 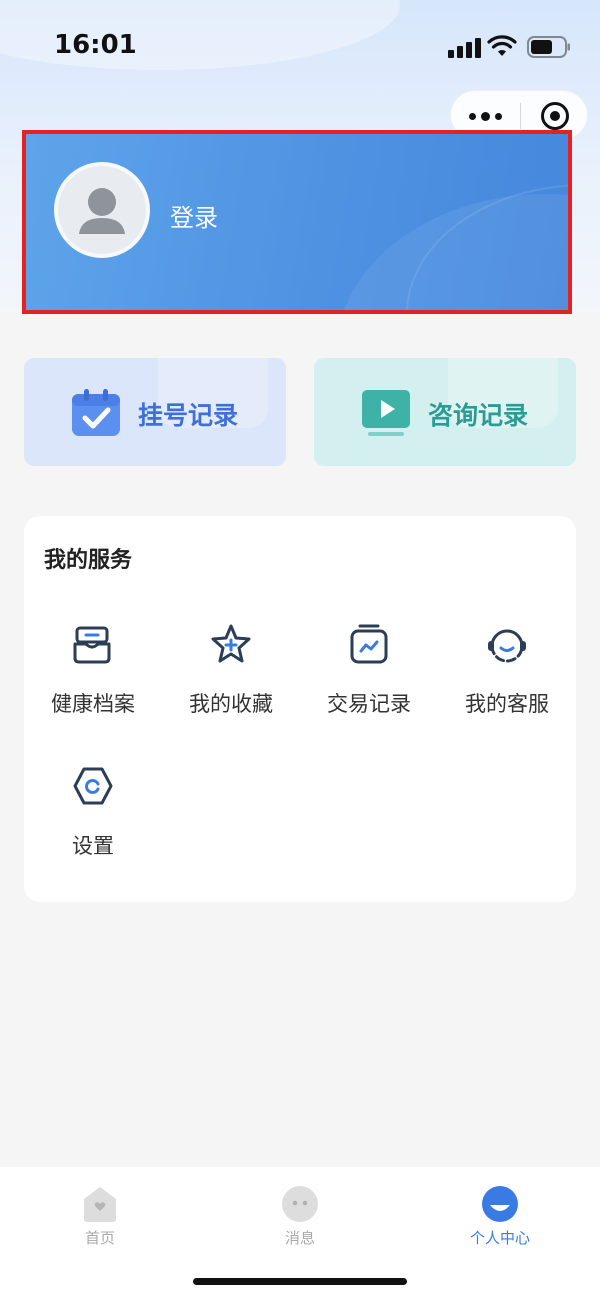 What do you see at coordinates (100, 1204) in the screenshot?
I see `home-heart-icon` at bounding box center [100, 1204].